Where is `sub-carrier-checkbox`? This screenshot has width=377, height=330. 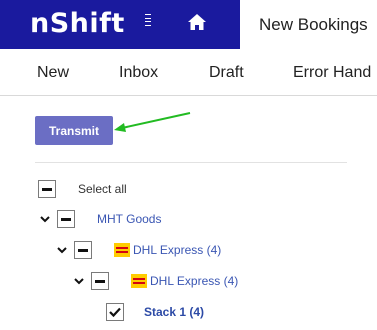
sub-carrier-checkbox is located at coordinates (100, 281).